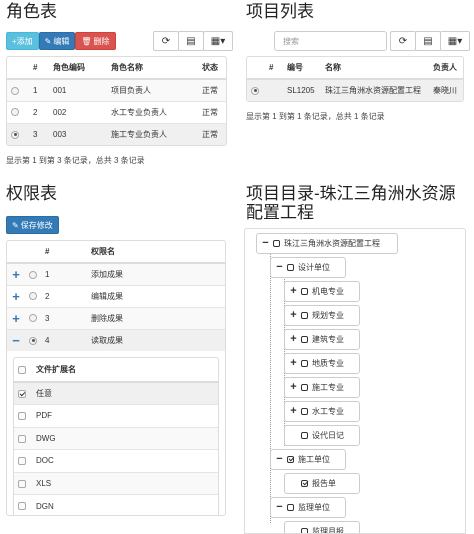  I want to click on table-row: PDF, so click(116, 415).